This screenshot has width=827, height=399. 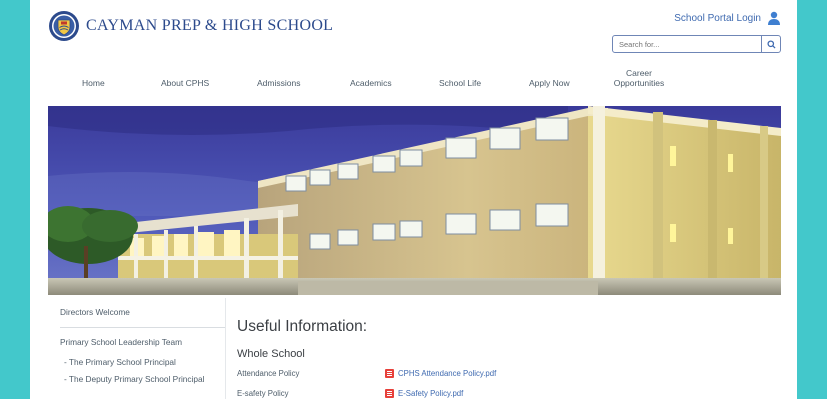 I want to click on page-title: Useful Information:, so click(x=302, y=326).